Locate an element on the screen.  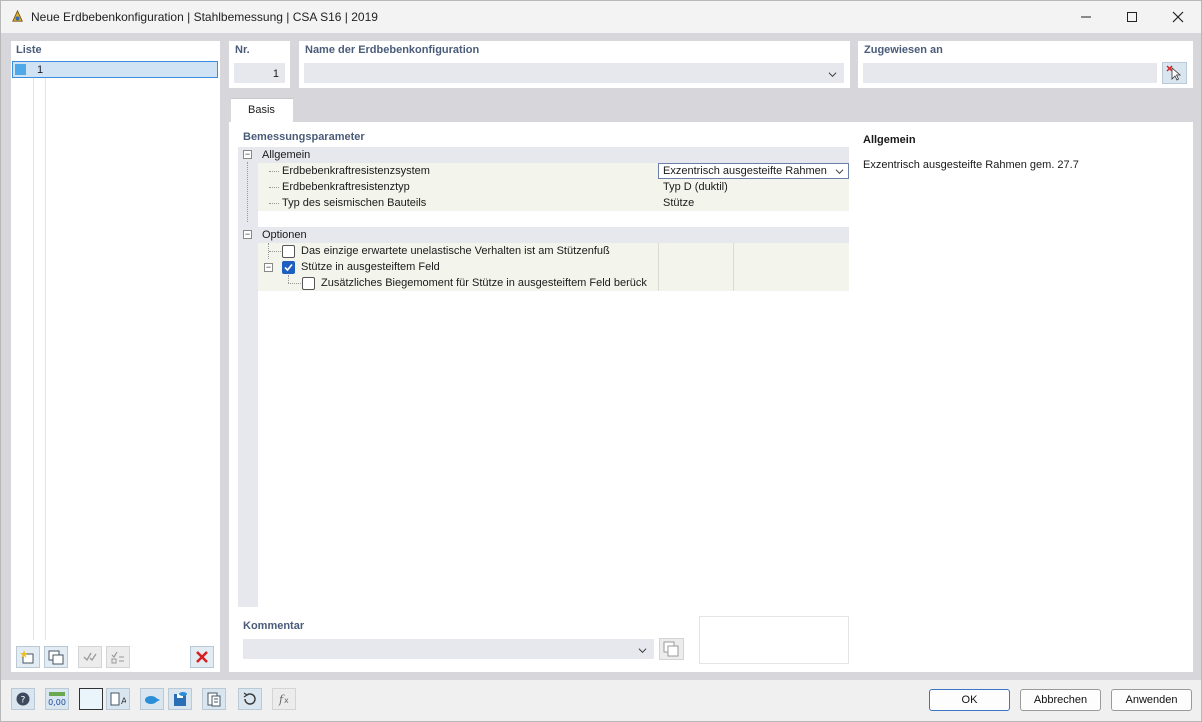
uncheck-all-icon is located at coordinates (117, 657).